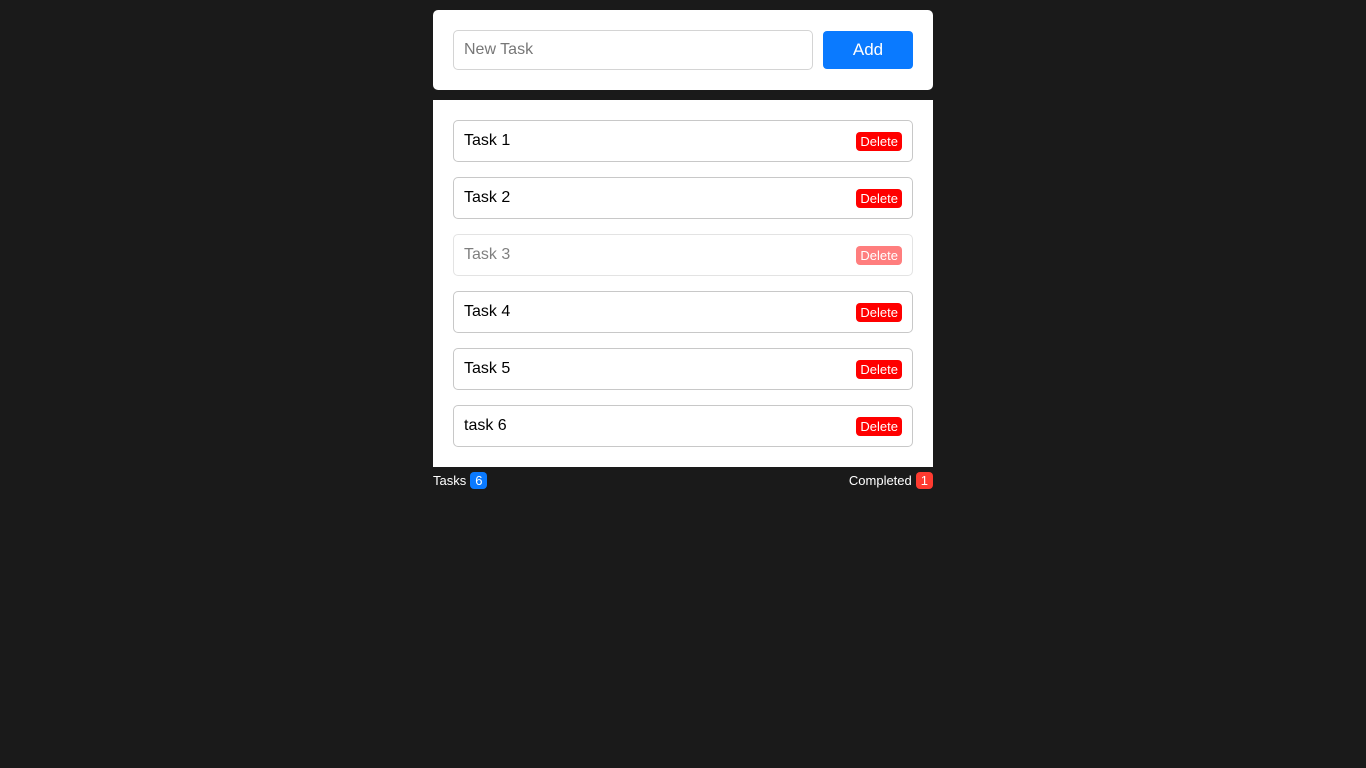 Image resolution: width=1366 pixels, height=768 pixels. Describe the element at coordinates (683, 426) in the screenshot. I see `task-item: task 6 Delete` at that location.